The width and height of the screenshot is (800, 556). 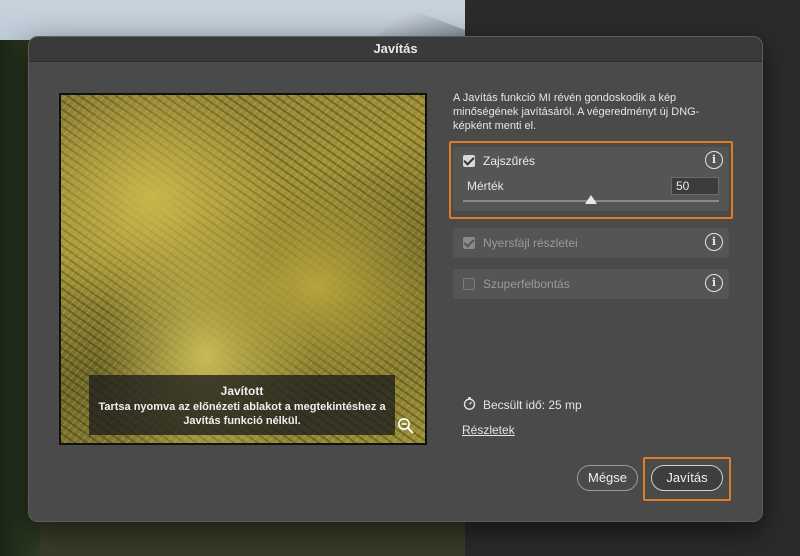 What do you see at coordinates (406, 426) in the screenshot?
I see `zoom-out-icon` at bounding box center [406, 426].